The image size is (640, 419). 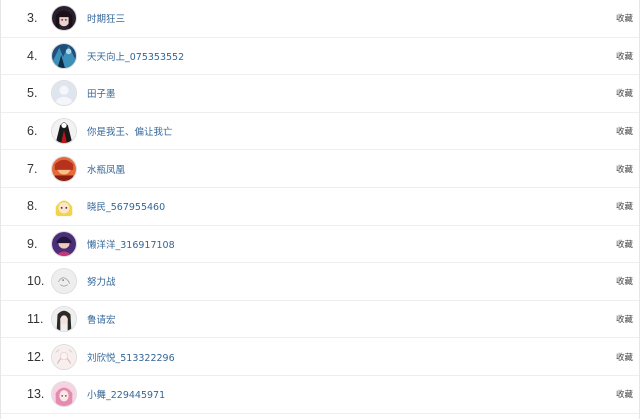 What do you see at coordinates (64, 206) in the screenshot?
I see `blonde-anime-avatar-icon` at bounding box center [64, 206].